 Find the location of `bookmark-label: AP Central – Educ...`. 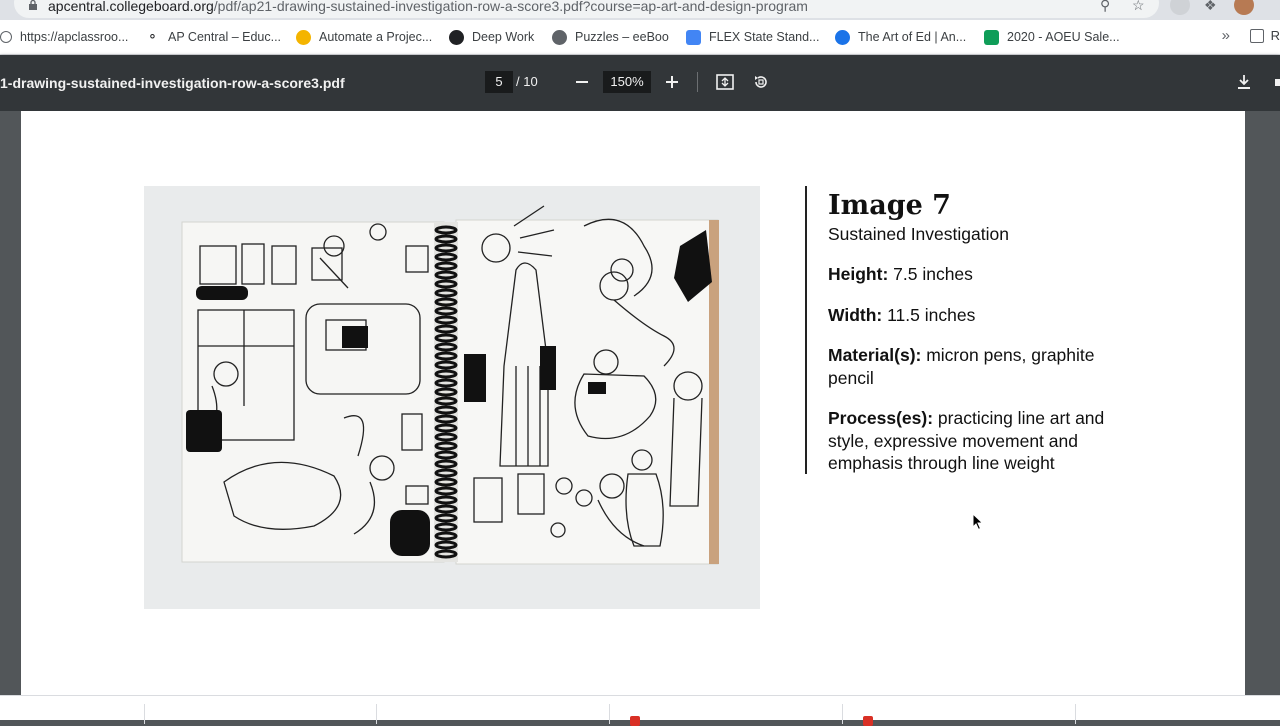

bookmark-label: AP Central – Educ... is located at coordinates (225, 37).